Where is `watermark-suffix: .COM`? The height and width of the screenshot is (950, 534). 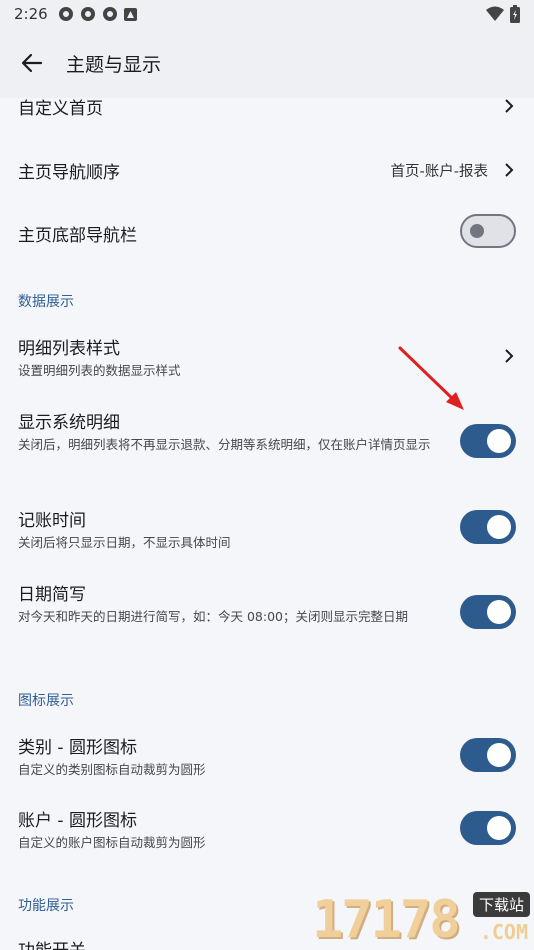 watermark-suffix: .COM is located at coordinates (503, 932).